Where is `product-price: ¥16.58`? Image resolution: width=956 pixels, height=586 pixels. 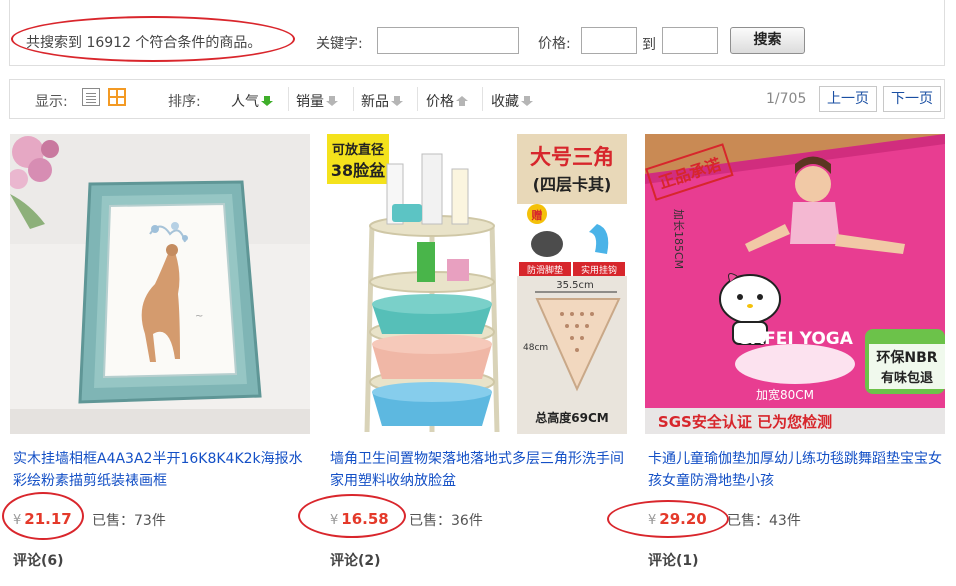
product-price: ¥16.58 is located at coordinates (359, 519).